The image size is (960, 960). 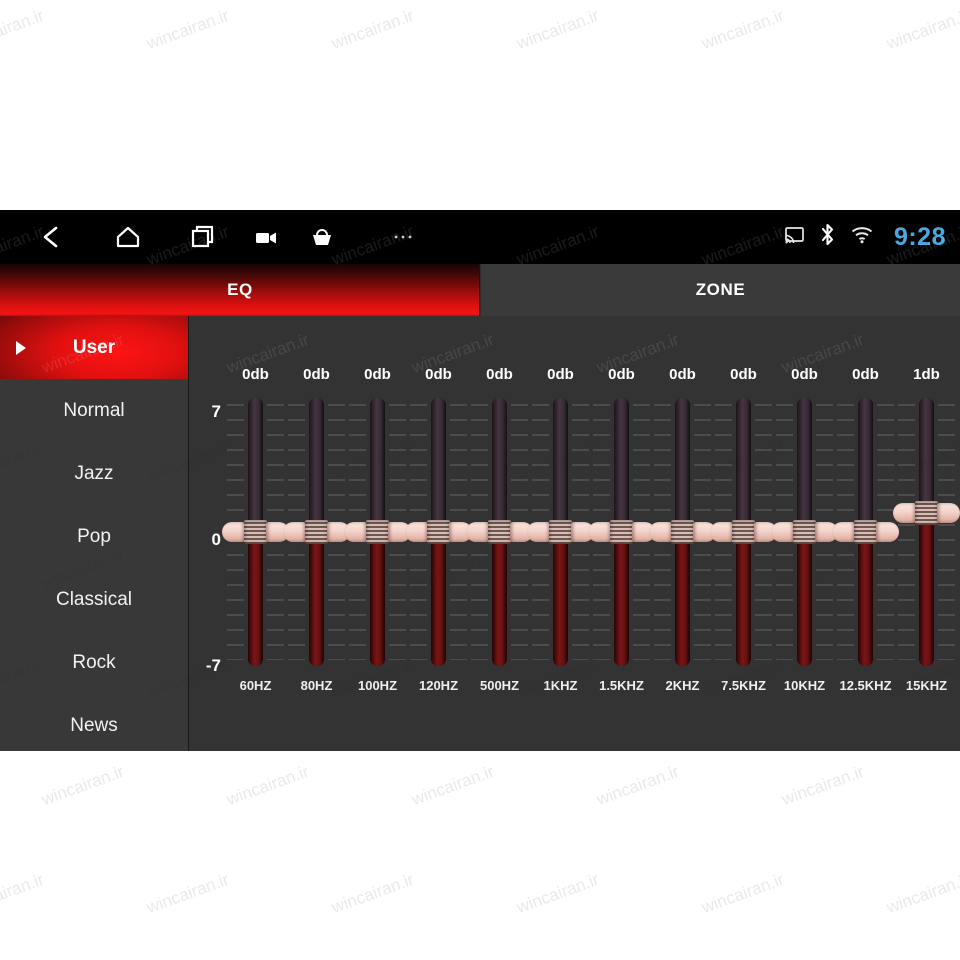 I want to click on sidebar-item-label: Jazz, so click(x=94, y=473).